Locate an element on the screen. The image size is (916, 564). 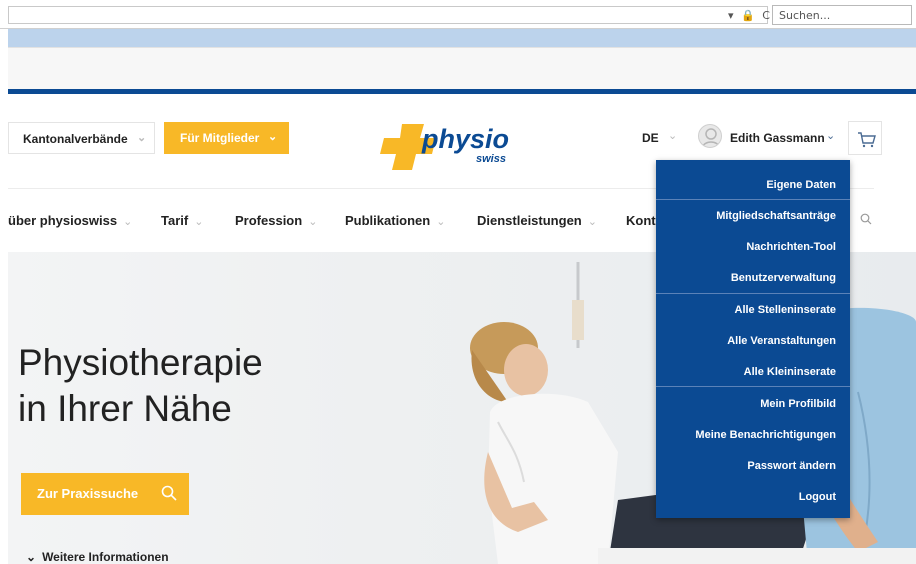
hero-title-line-2: in Ihrer Nähe is located at coordinates (125, 408).